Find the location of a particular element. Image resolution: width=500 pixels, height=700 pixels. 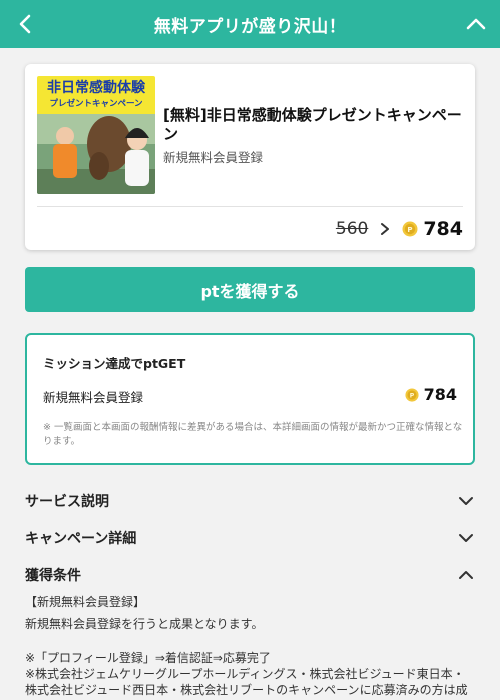

offer-thumbnail: 非日常感動体験 プレゼントキャンペーン is located at coordinates (96, 135).